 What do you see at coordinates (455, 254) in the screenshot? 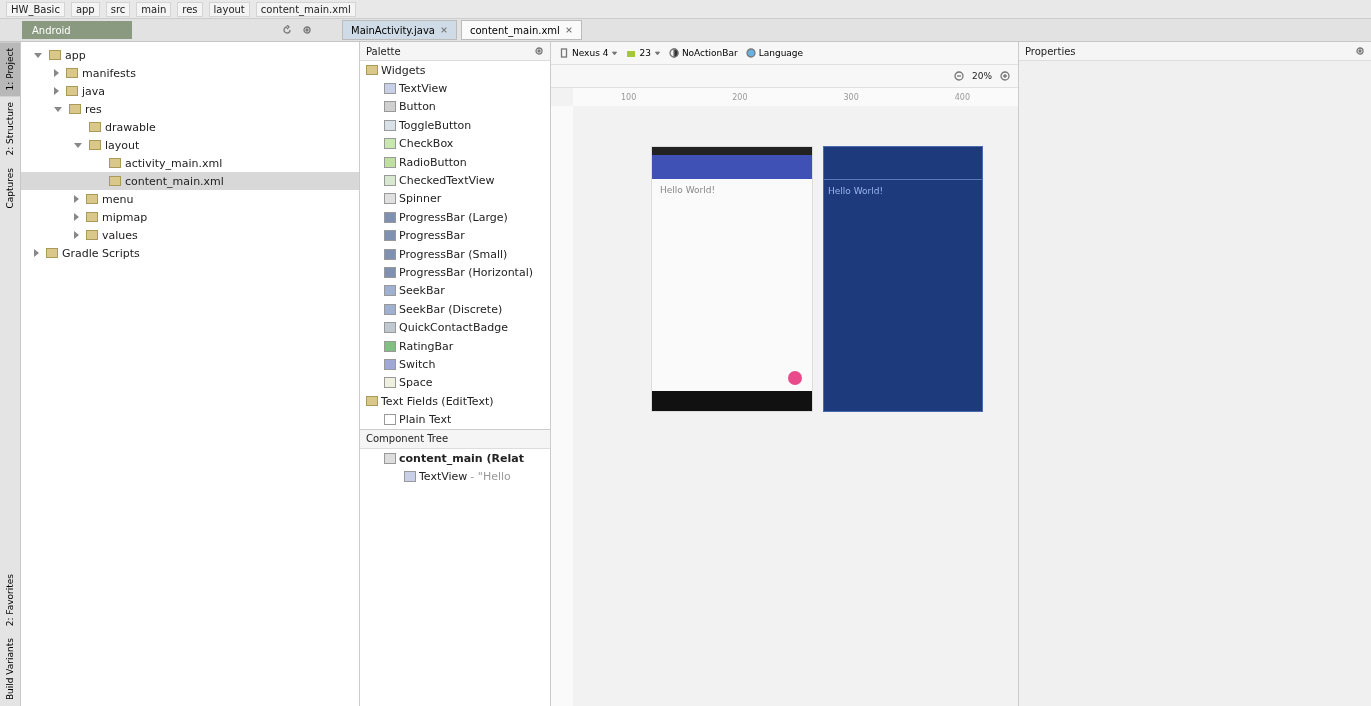
I see `palette-item: ProgressBar (Small)` at bounding box center [455, 254].